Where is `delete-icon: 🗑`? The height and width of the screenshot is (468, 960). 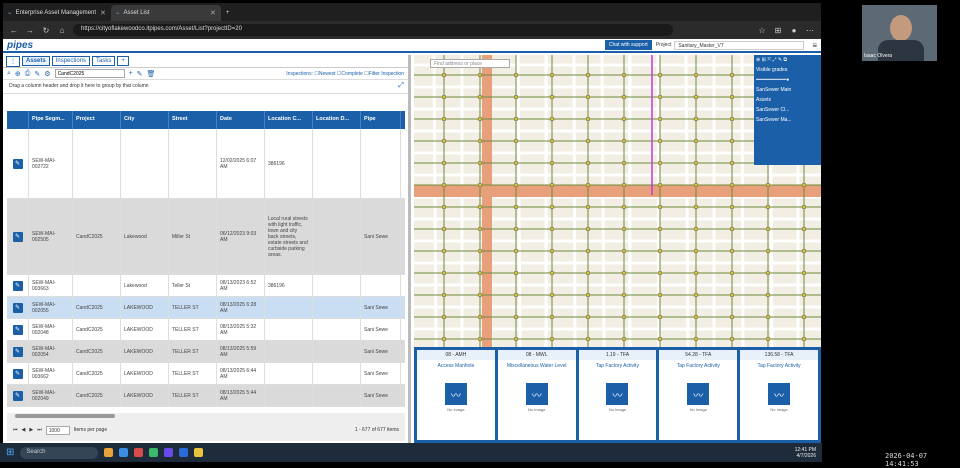
delete-icon: 🗑 is located at coordinates (151, 74).